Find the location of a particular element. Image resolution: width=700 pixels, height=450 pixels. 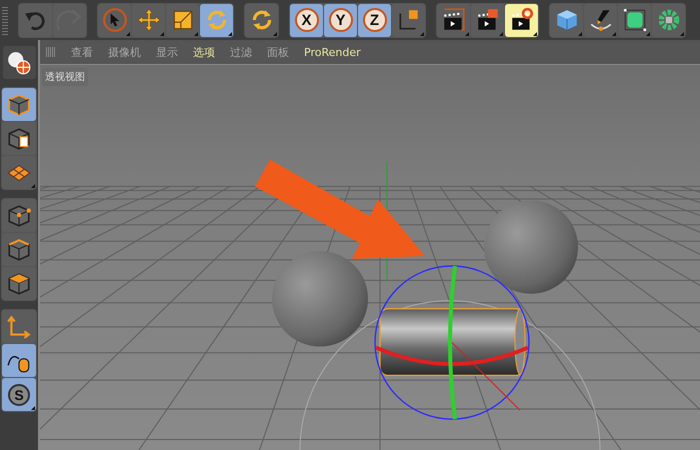

axis-letter-icon: Y is located at coordinates (340, 20).